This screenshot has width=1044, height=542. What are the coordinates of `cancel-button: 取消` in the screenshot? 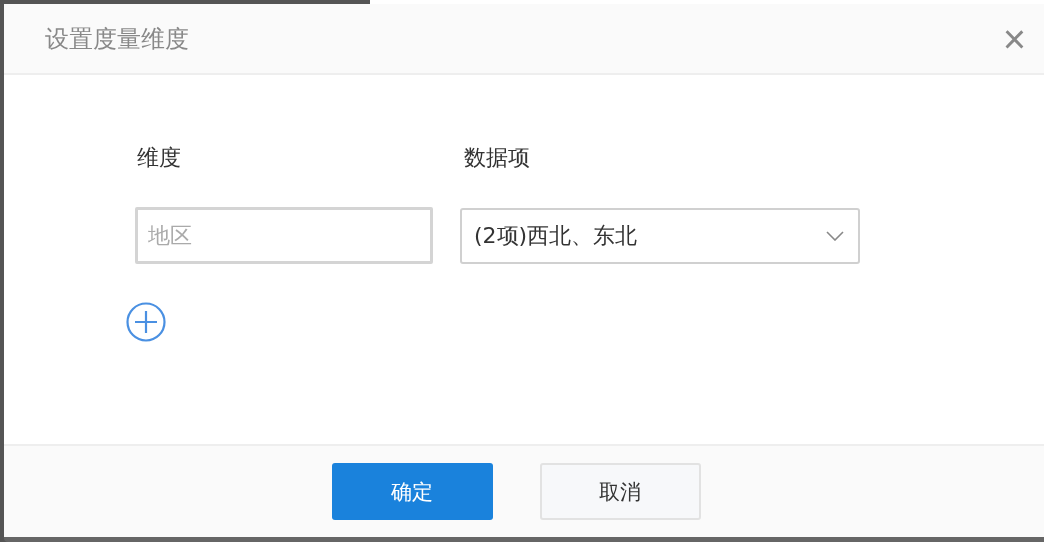 It's located at (620, 491).